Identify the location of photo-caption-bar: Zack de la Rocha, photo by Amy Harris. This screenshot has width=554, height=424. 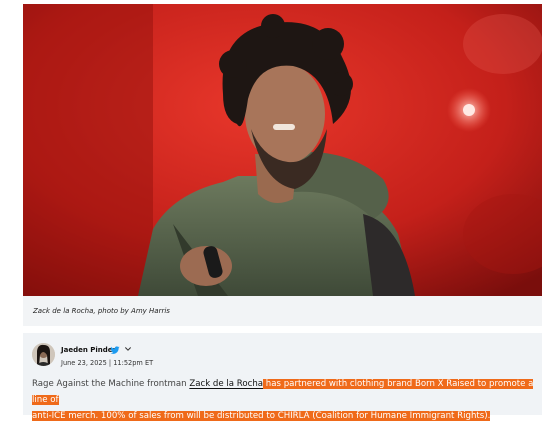
(282, 311).